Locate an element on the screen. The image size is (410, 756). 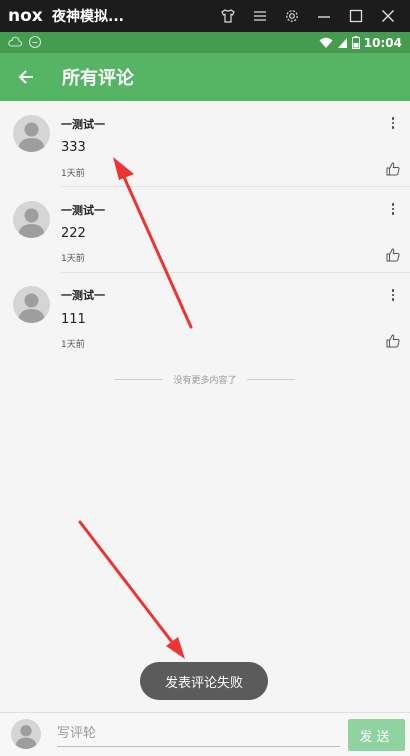
page-title: 所有评论 is located at coordinates (98, 78).